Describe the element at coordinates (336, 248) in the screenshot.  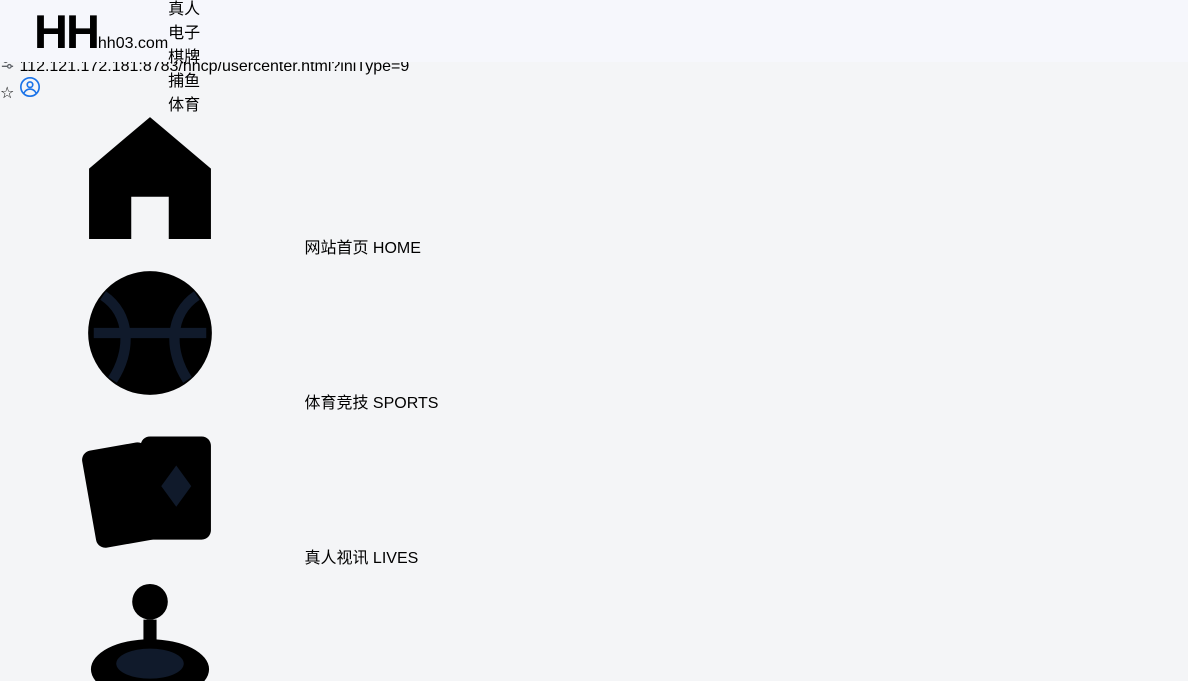
I see `game-nav-label-zh: 网站首页` at that location.